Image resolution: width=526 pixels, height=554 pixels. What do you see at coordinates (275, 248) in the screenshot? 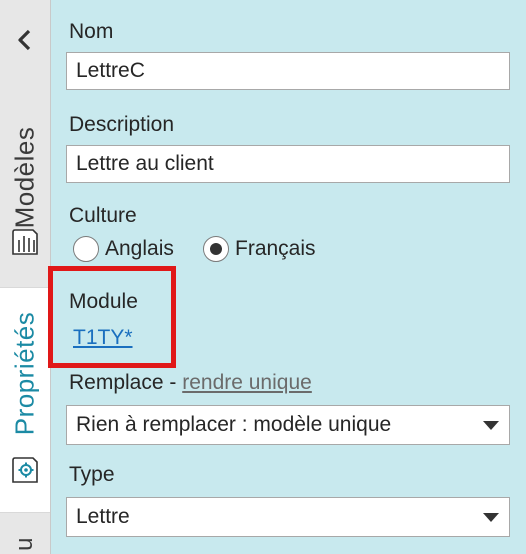
I see `culture-radio-francais-label: Français` at bounding box center [275, 248].